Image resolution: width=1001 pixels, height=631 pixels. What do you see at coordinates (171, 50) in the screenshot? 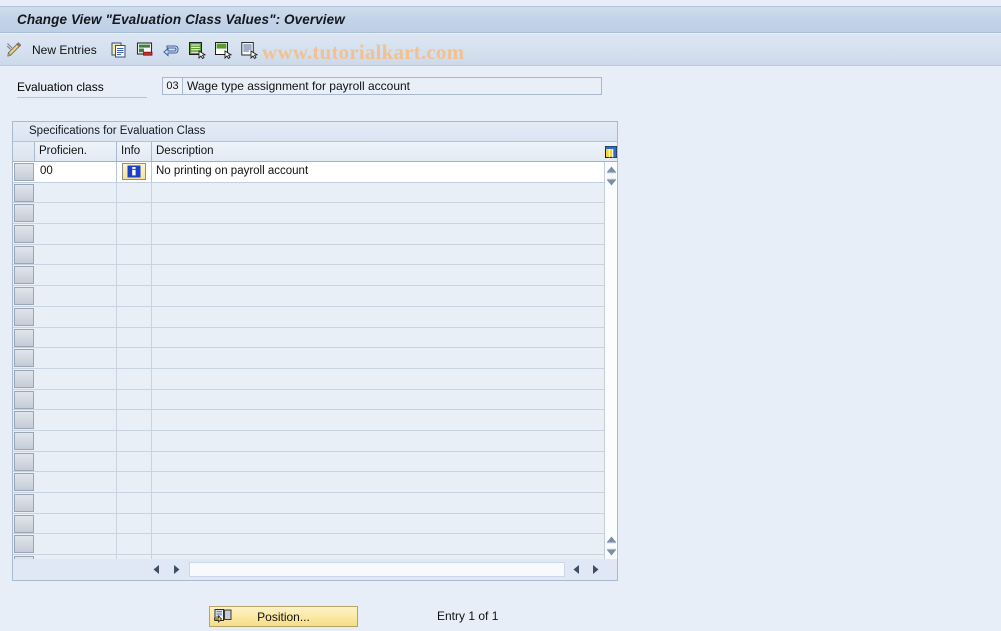
I see `undo-icon` at bounding box center [171, 50].